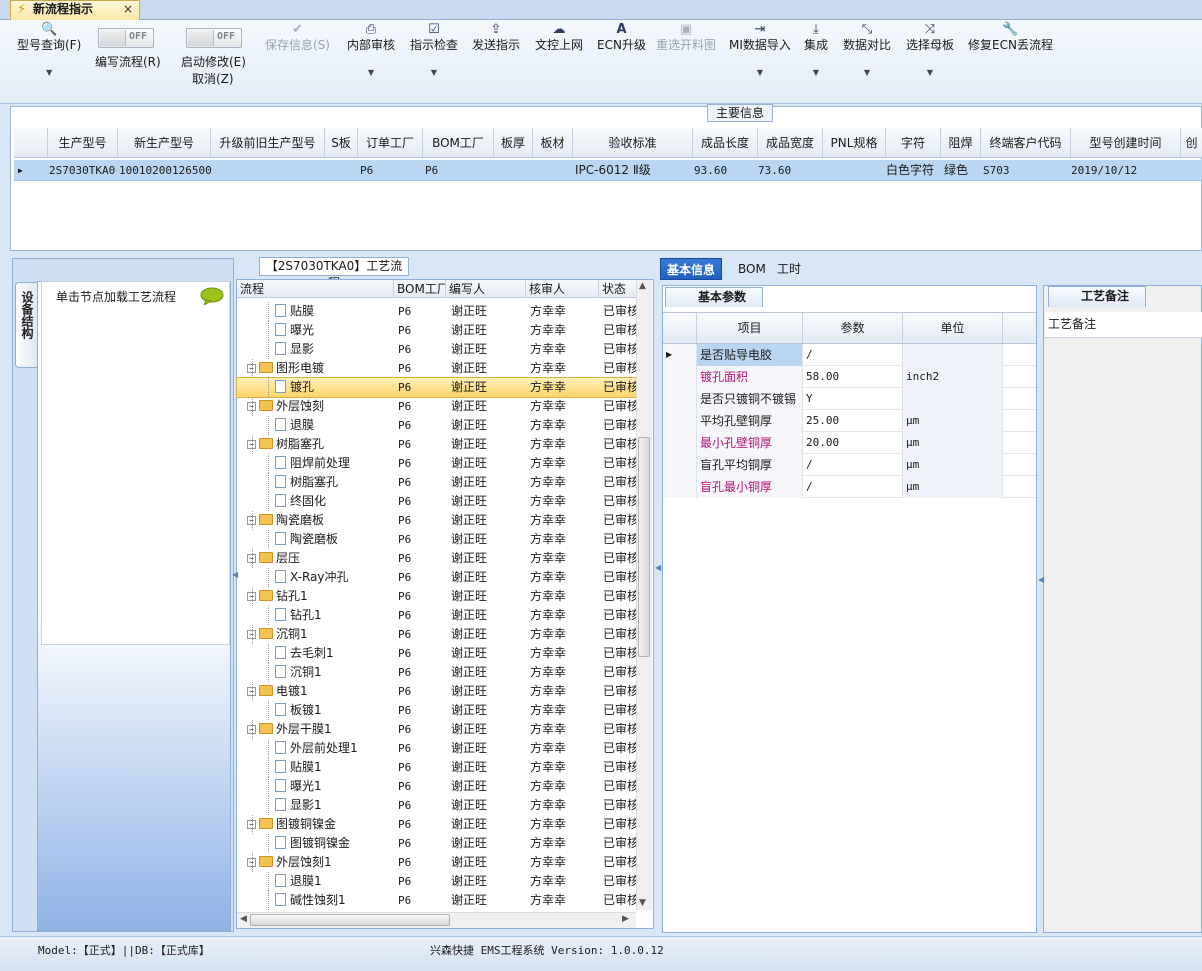 This screenshot has height=971, width=1202. Describe the element at coordinates (514, 170) in the screenshot. I see `cell-thickness` at that location.